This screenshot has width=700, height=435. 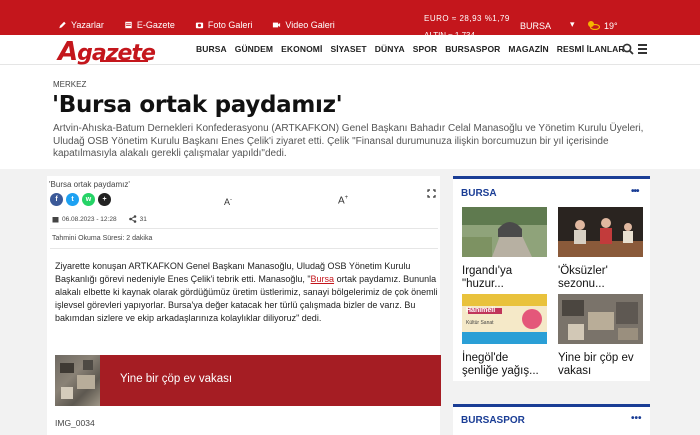 What do you see at coordinates (301, 49) in the screenshot?
I see `menu-item-ekonomi: EKONOMİ` at bounding box center [301, 49].